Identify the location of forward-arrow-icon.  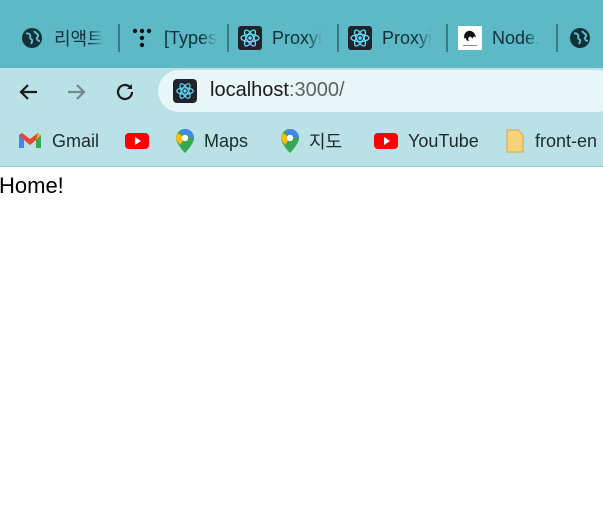
(77, 92).